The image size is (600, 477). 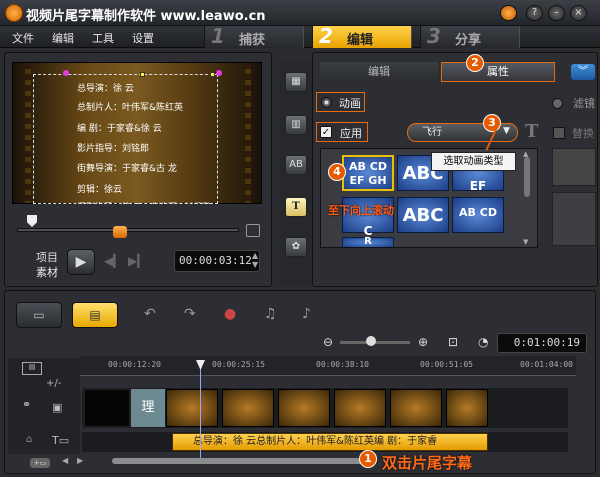 I want to click on effects-icon: ✿, so click(x=296, y=247).